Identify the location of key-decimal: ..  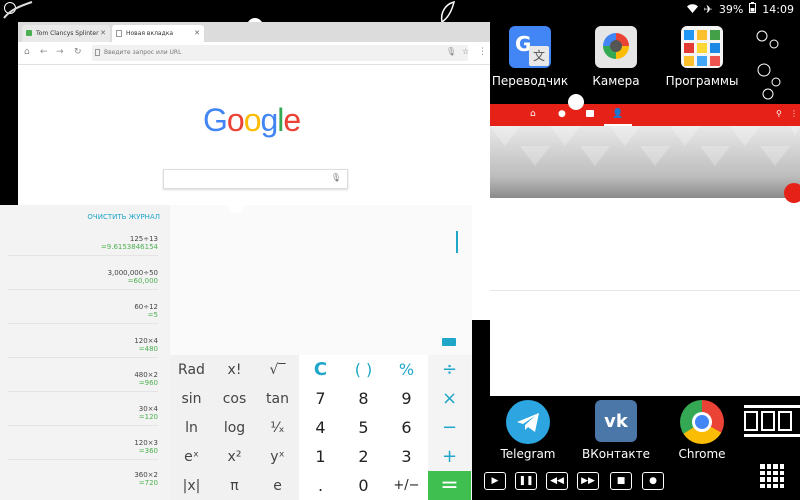
(320, 485).